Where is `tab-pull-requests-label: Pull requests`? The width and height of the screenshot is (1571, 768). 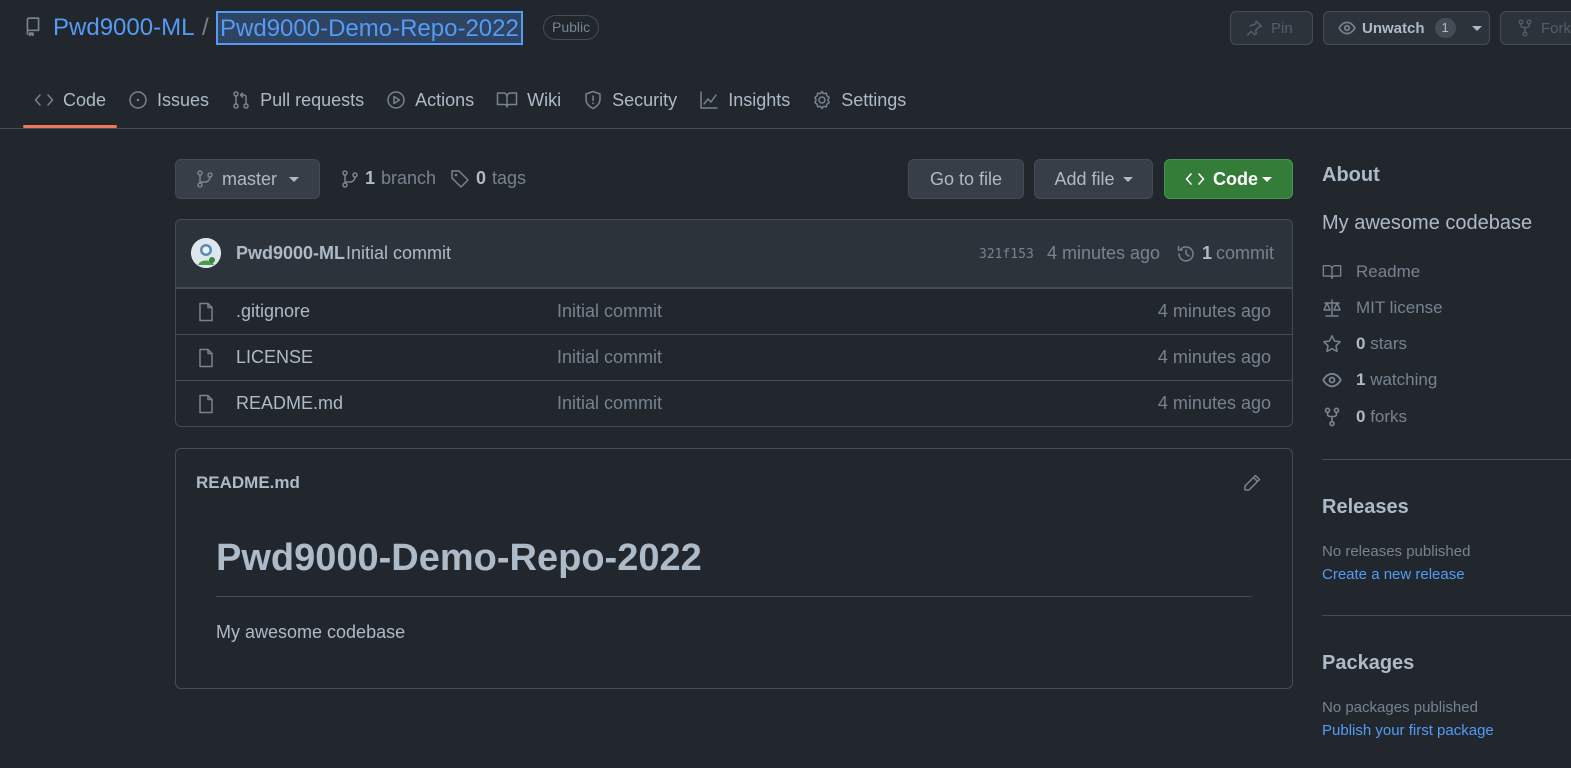
tab-pull-requests-label: Pull requests is located at coordinates (312, 99).